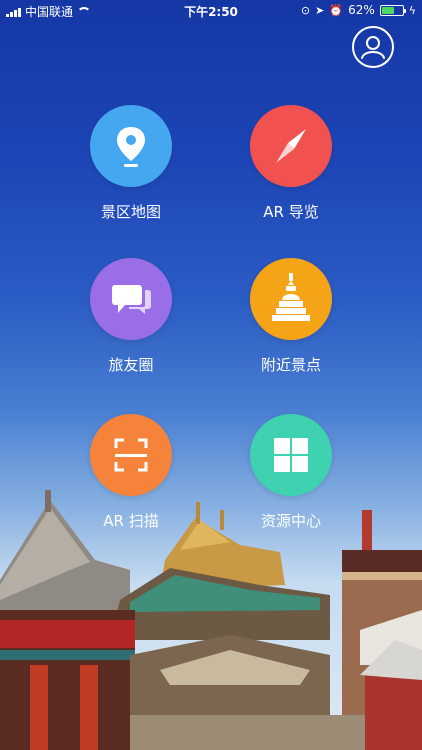 This screenshot has width=422, height=750. What do you see at coordinates (305, 10) in the screenshot?
I see `rotation-lock-icon: ⊙` at bounding box center [305, 10].